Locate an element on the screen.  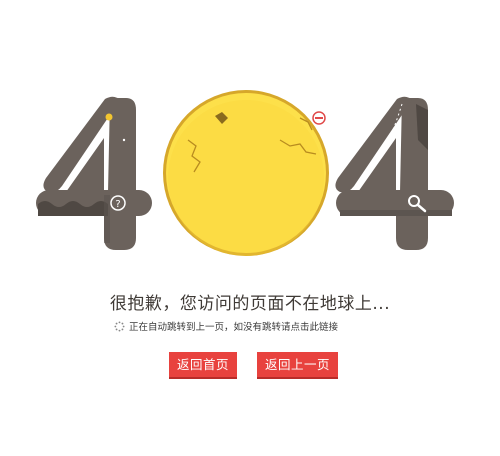
back-to-home-button: 返回首页 is located at coordinates (203, 364).